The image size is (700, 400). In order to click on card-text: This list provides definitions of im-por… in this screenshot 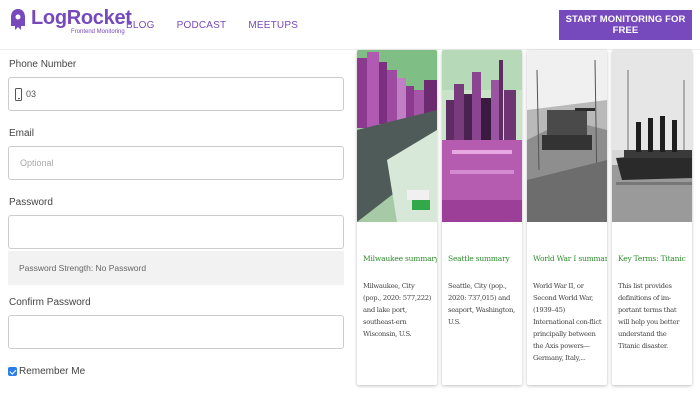, I will do `click(649, 316)`.